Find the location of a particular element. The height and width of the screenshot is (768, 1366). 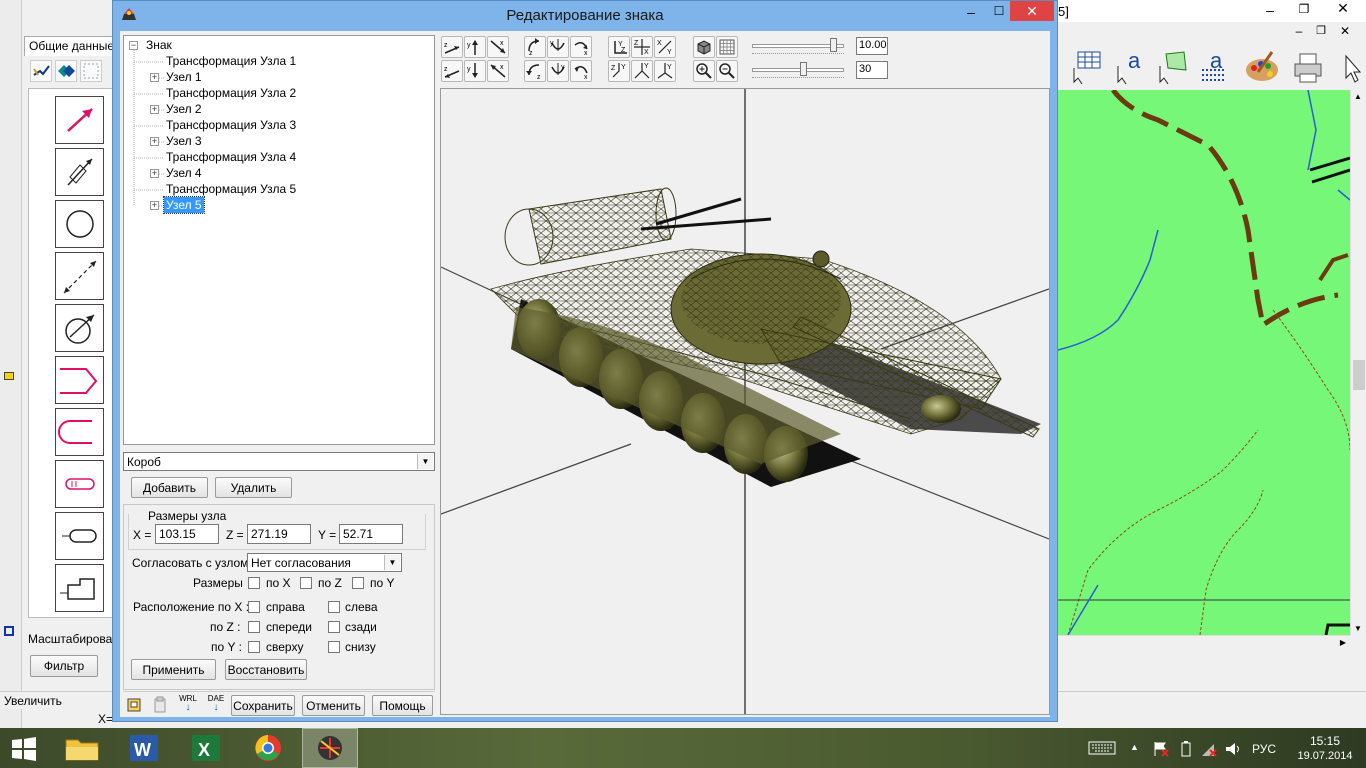

sign-dashed-line is located at coordinates (79, 276).